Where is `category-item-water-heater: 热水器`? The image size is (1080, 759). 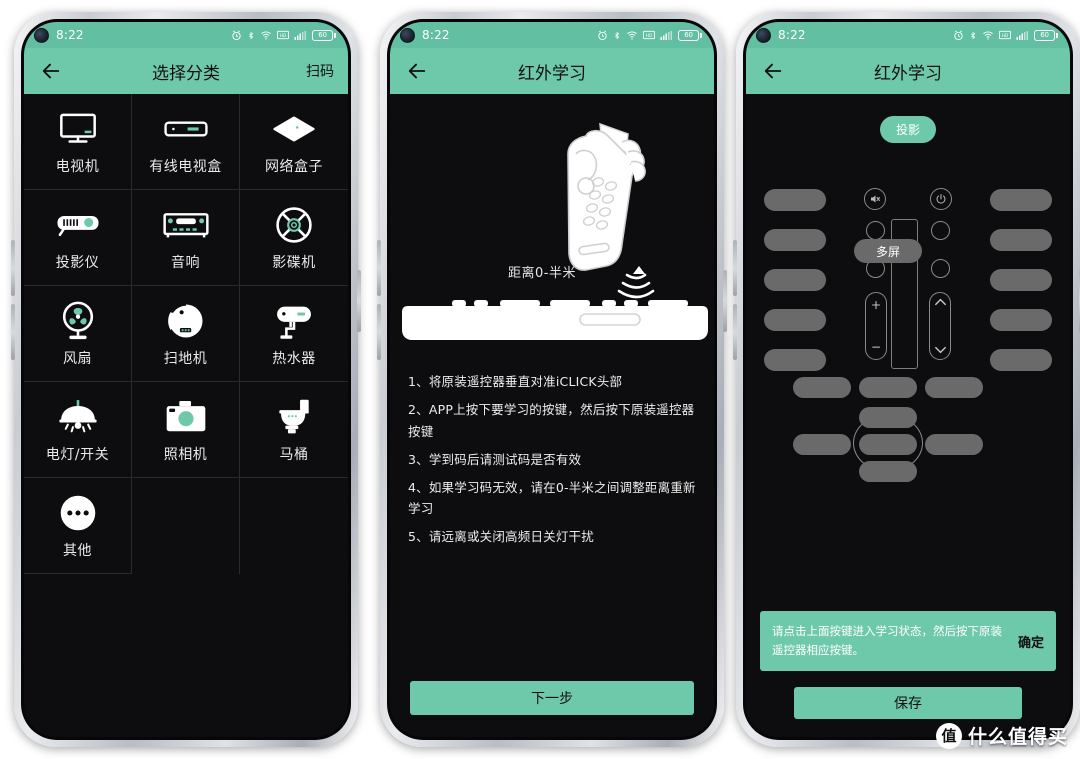
category-item-water-heater: 热水器 is located at coordinates (294, 334).